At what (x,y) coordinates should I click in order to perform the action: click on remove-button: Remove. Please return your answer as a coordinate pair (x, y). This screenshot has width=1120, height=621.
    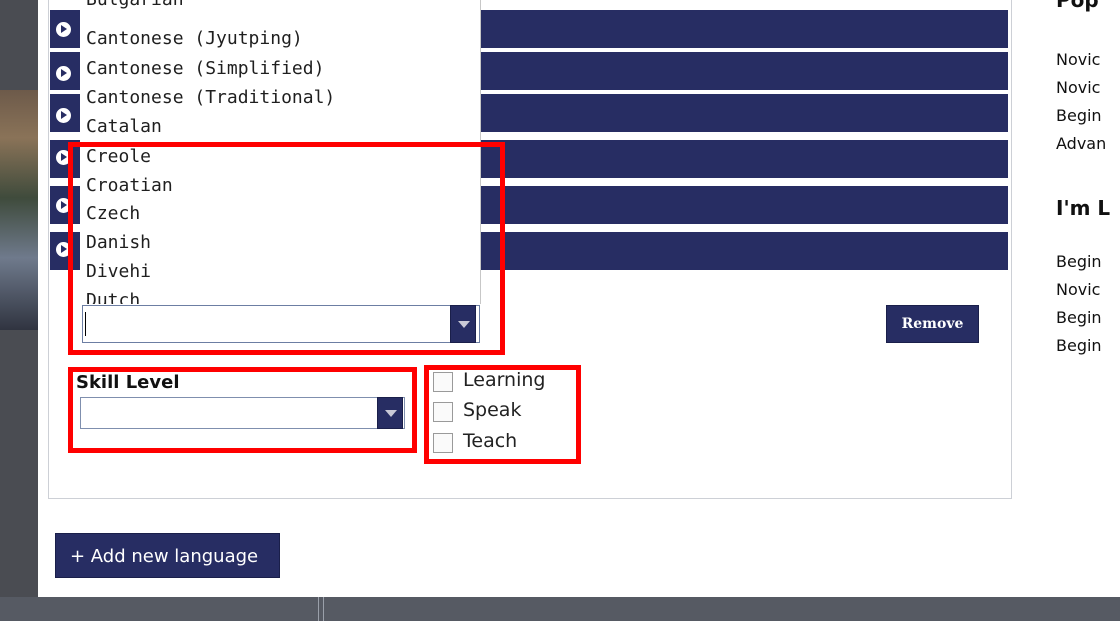
    Looking at the image, I should click on (932, 324).